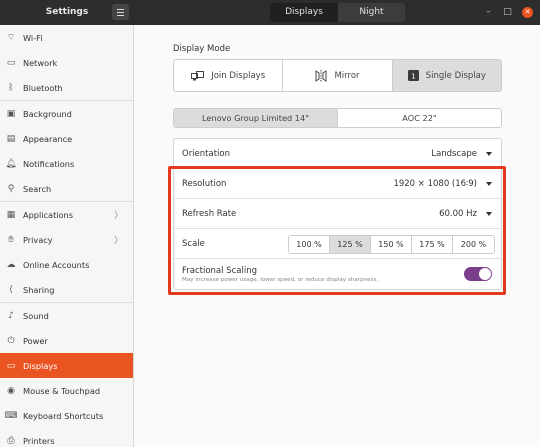 This screenshot has width=540, height=447. What do you see at coordinates (350, 244) in the screenshot?
I see `scale-125-button: 125 %` at bounding box center [350, 244].